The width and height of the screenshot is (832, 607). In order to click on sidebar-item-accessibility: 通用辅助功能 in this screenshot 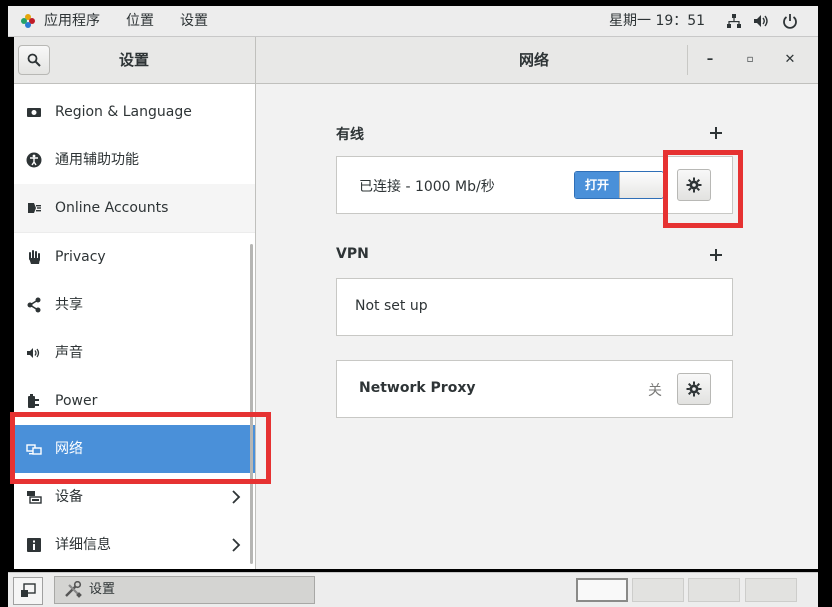, I will do `click(134, 160)`.